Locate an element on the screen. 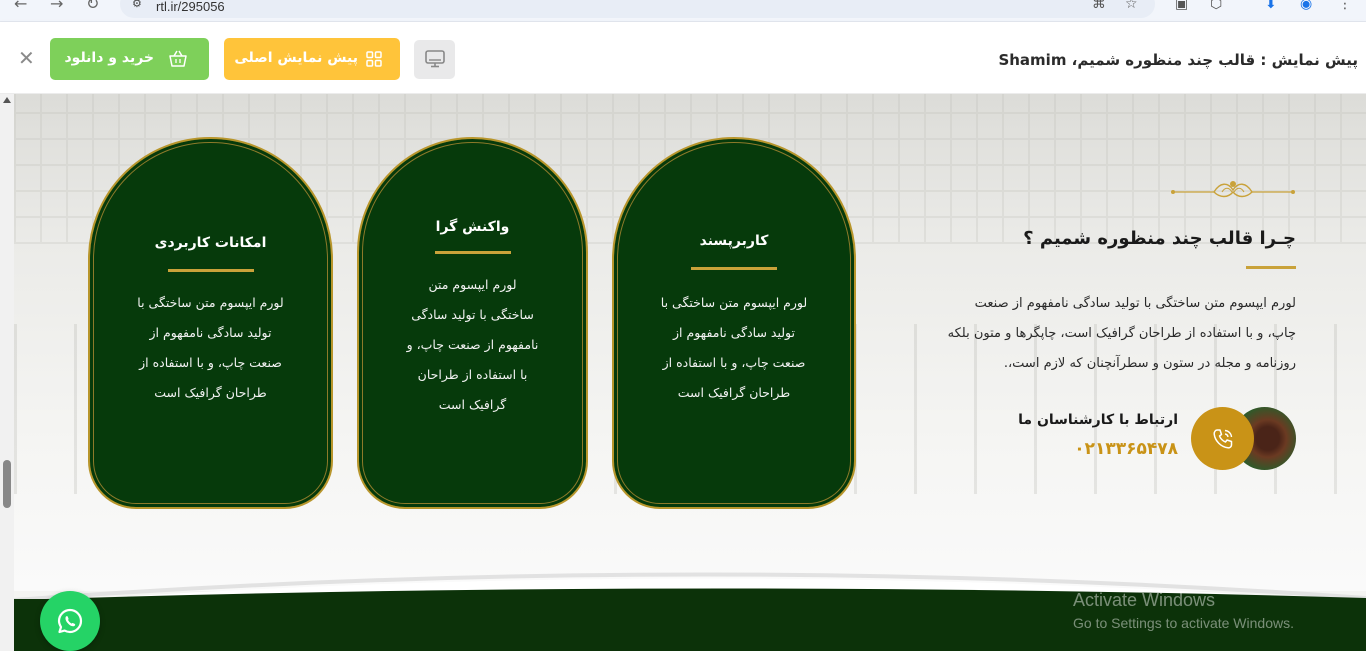  profile-icon: ◉ is located at coordinates (1306, 6).